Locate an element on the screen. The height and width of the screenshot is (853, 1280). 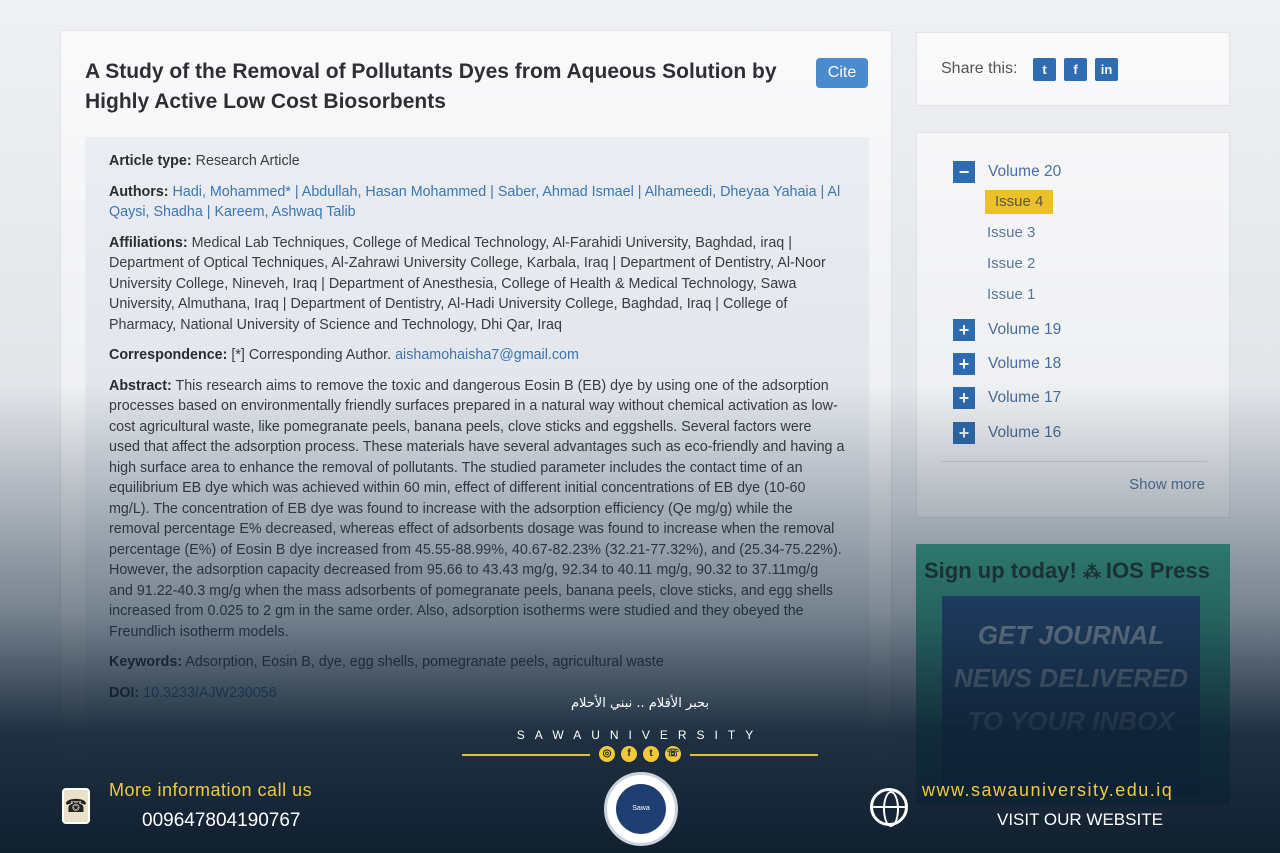
footer-brand: SAWAUNIVERSITY is located at coordinates (640, 735).